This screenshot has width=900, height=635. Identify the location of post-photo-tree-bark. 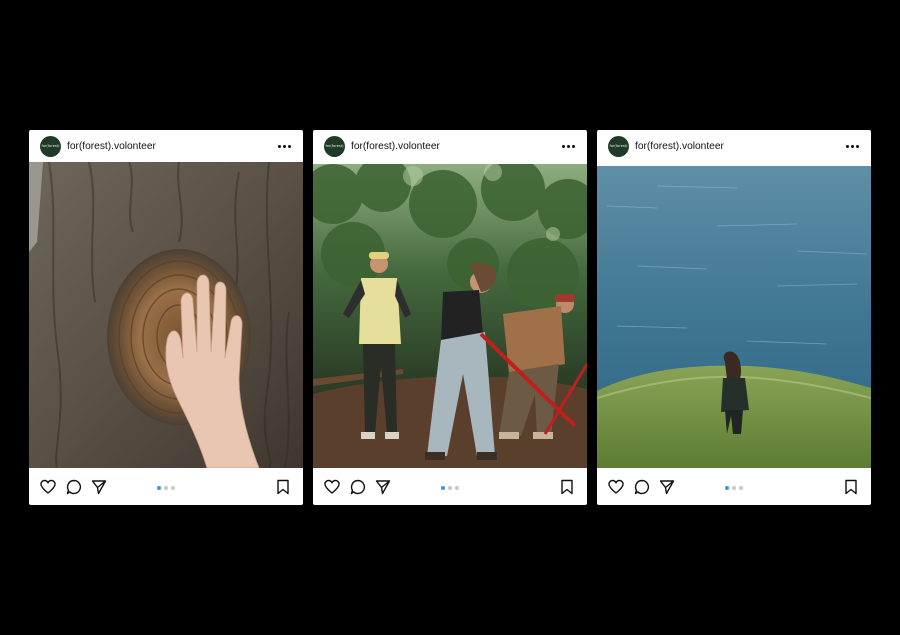
(166, 315).